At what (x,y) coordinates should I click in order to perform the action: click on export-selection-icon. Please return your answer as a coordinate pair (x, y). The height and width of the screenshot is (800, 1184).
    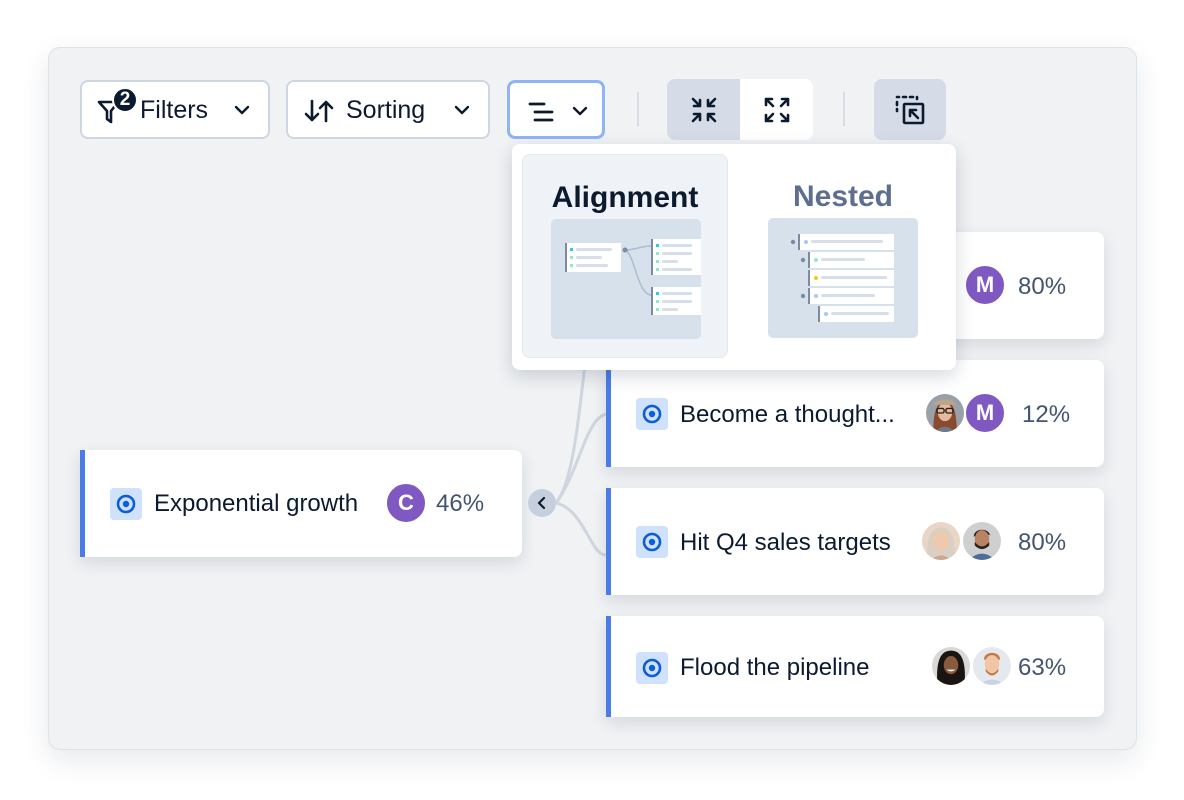
    Looking at the image, I should click on (910, 109).